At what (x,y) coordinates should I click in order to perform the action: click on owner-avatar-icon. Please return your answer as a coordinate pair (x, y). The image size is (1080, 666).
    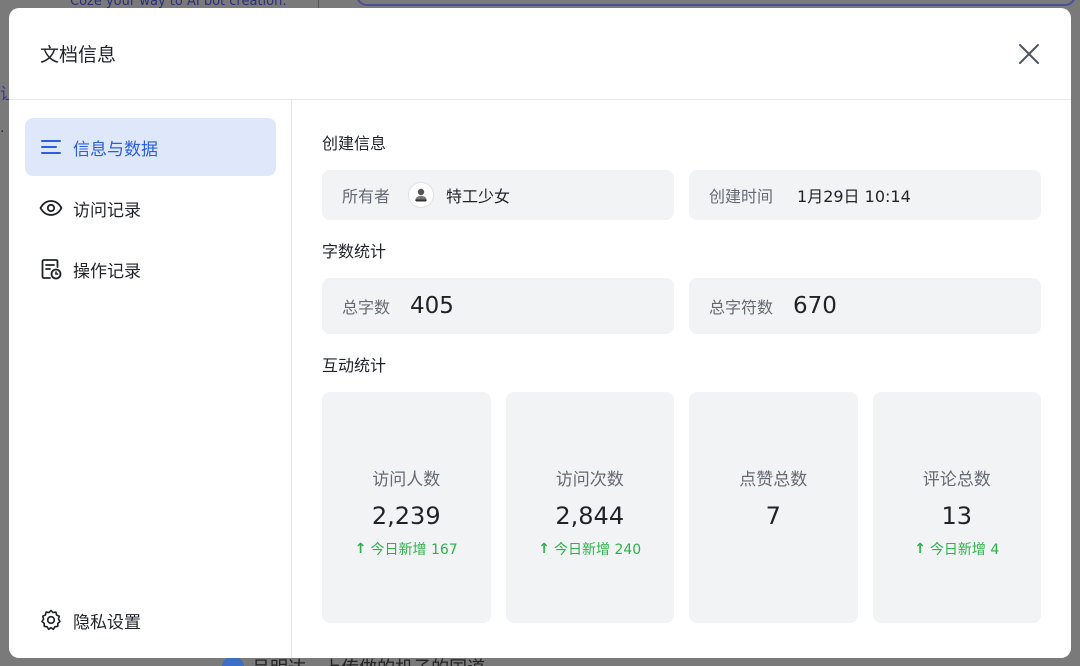
    Looking at the image, I should click on (421, 195).